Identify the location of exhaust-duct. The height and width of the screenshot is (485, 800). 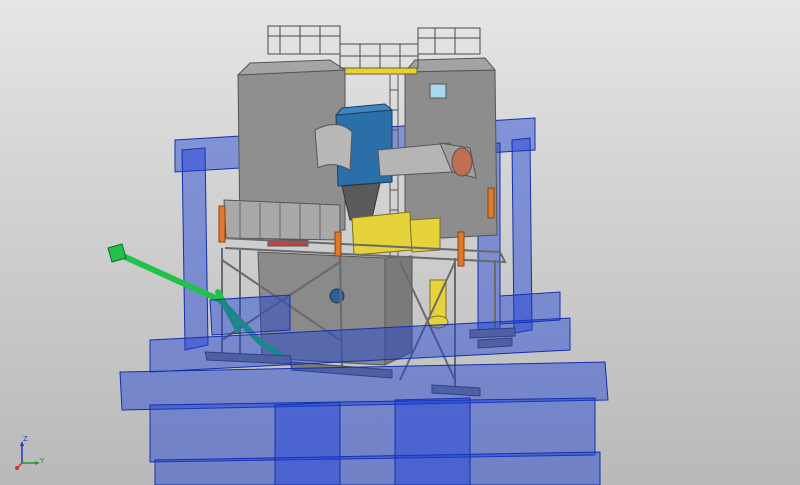
(427, 160).